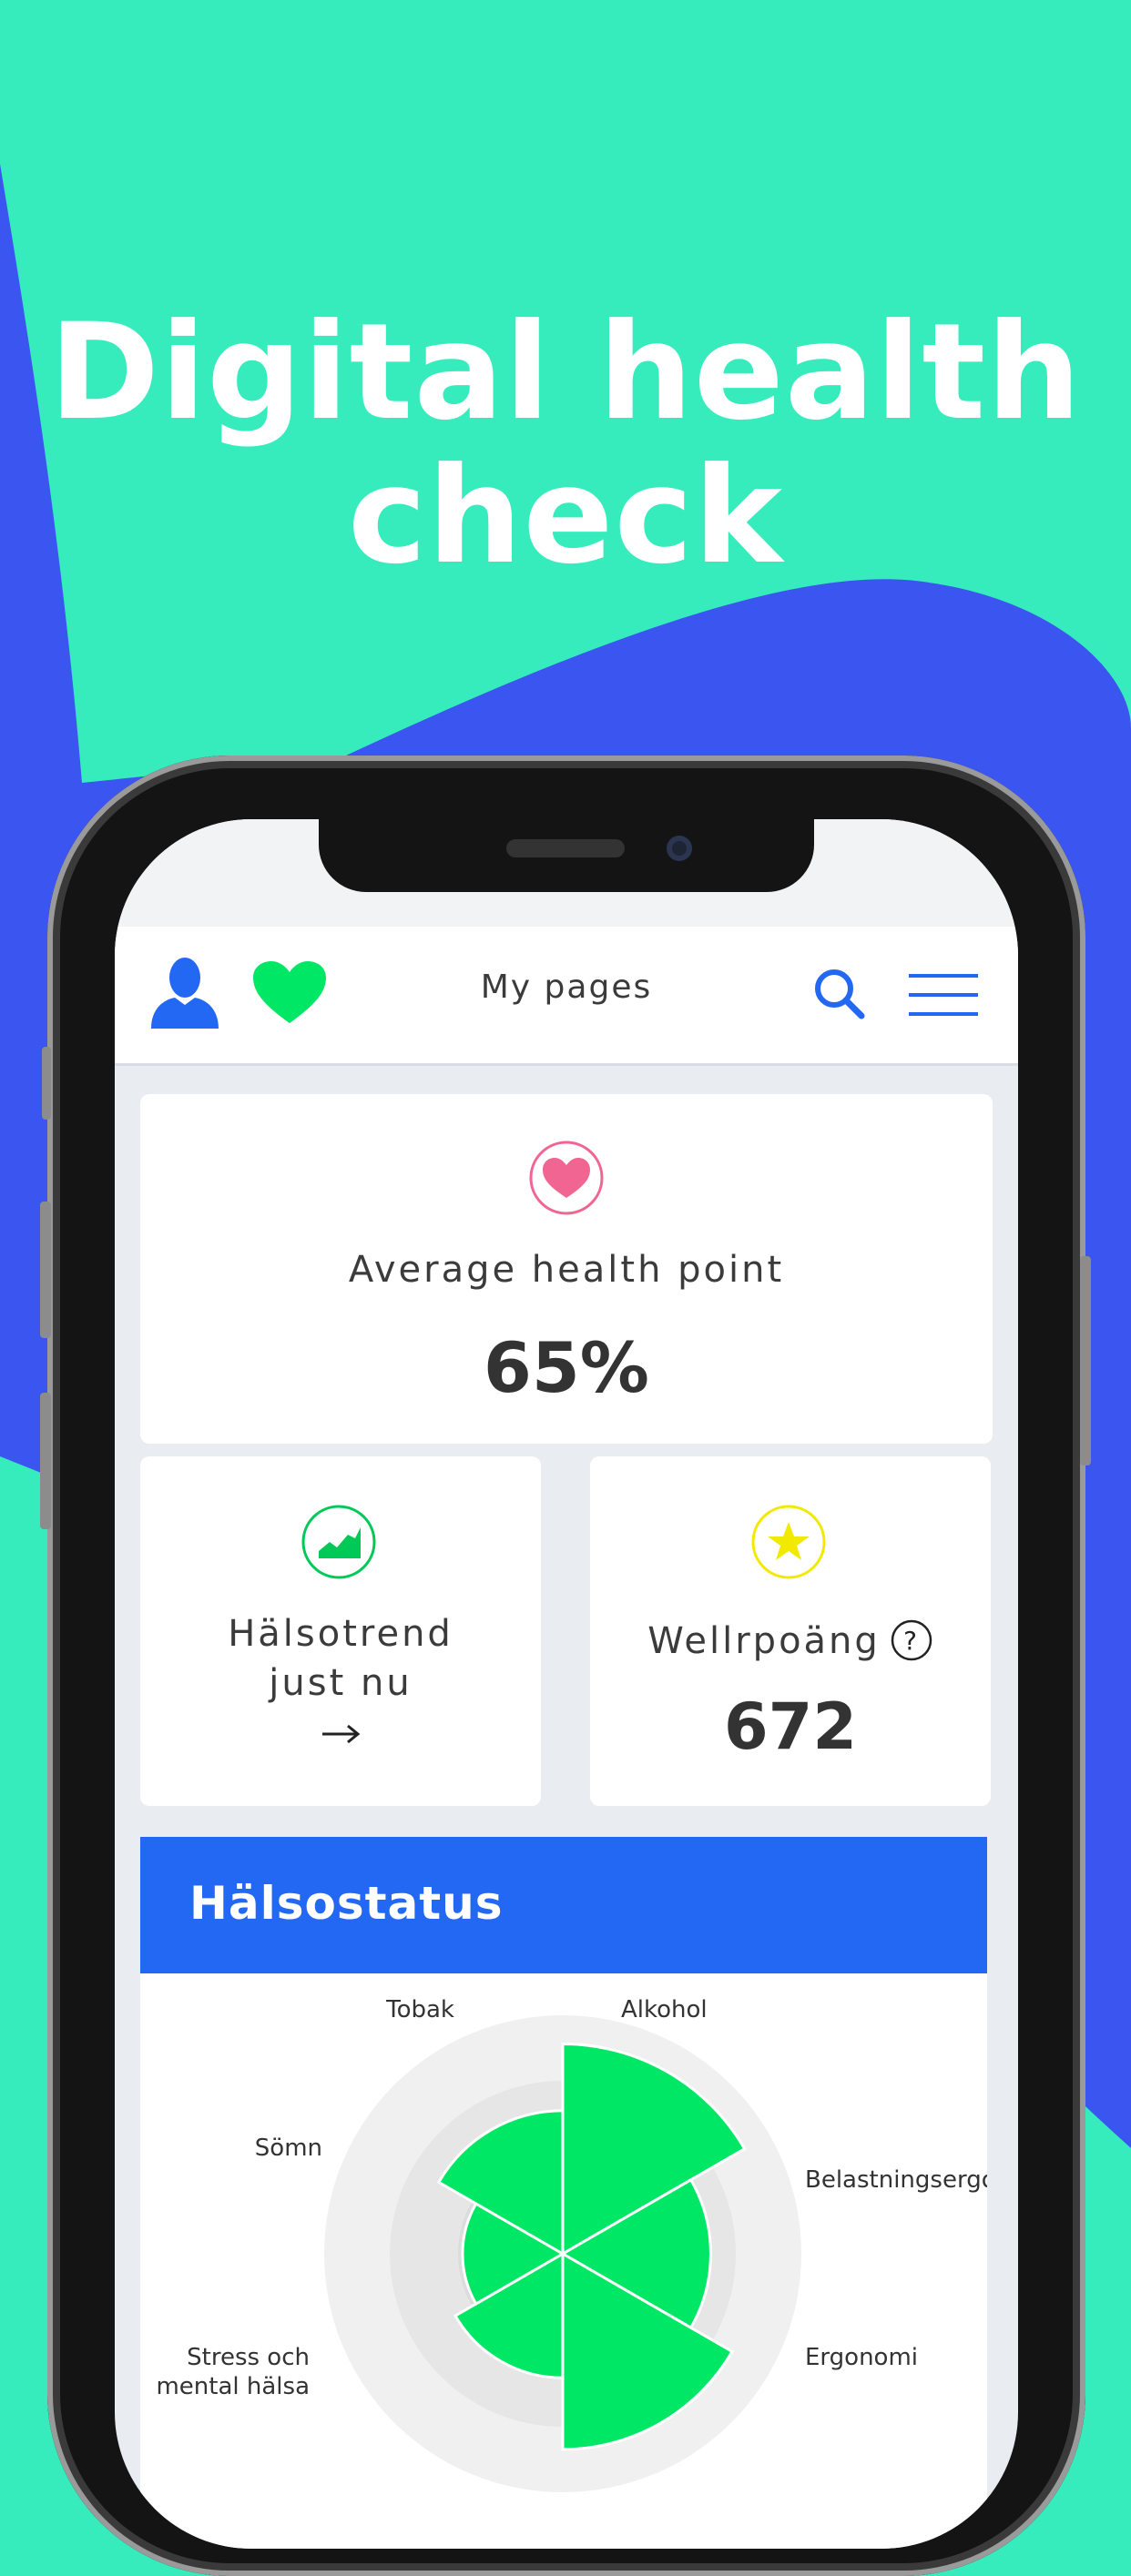  I want to click on chart-label-2: Alkohol, so click(665, 2009).